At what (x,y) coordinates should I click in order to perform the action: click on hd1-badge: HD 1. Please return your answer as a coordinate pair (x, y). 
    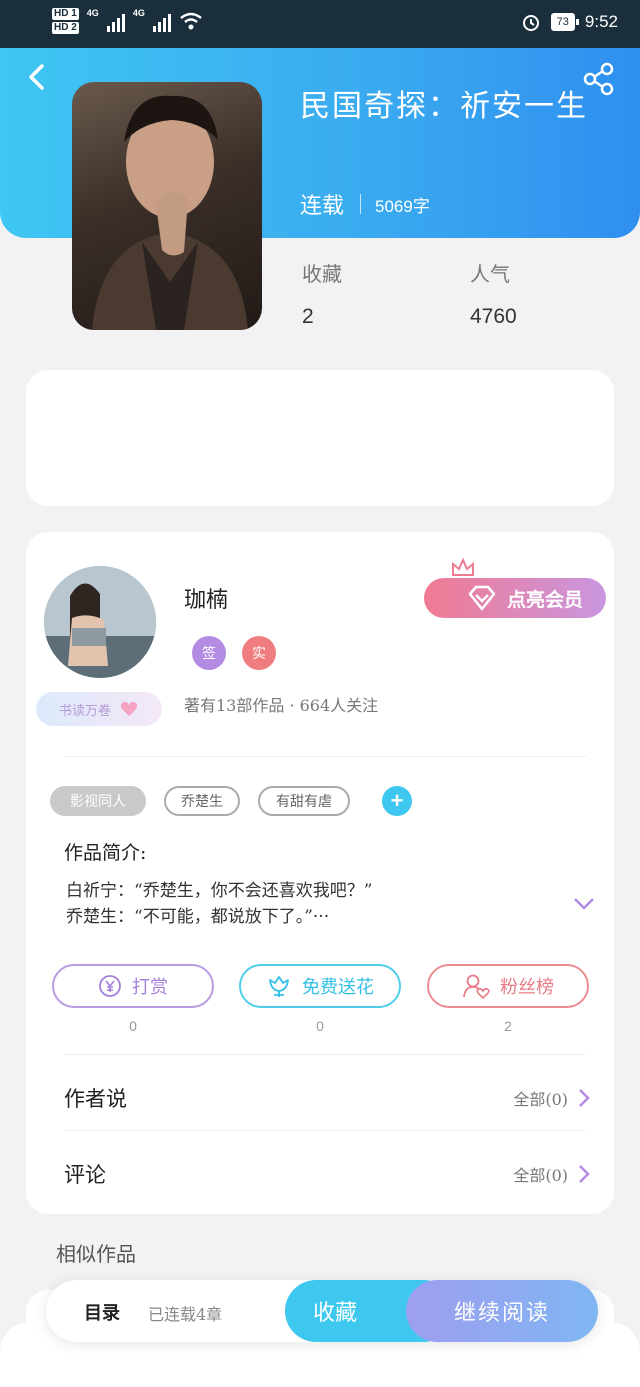
    Looking at the image, I should click on (65, 14).